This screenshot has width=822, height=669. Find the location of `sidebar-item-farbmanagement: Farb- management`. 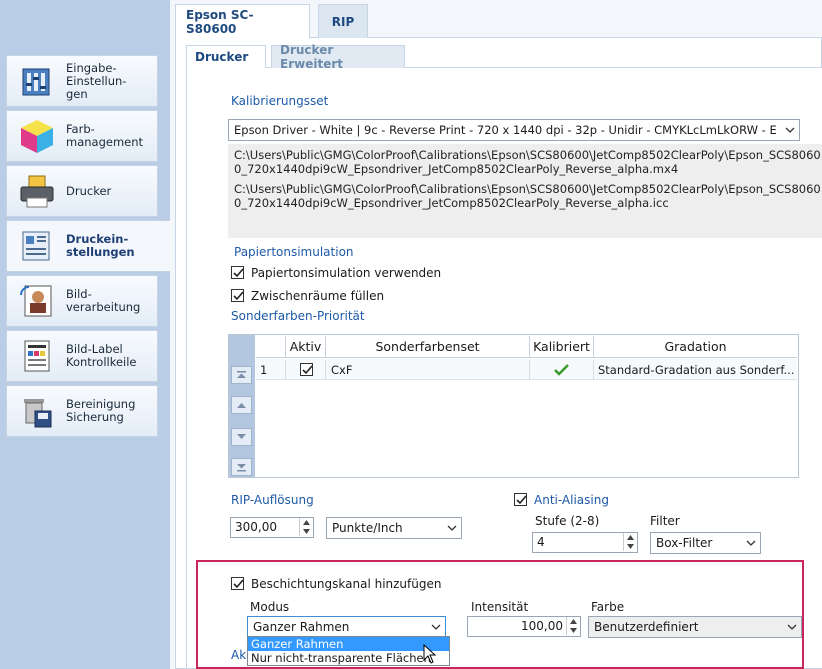

sidebar-item-farbmanagement: Farb- management is located at coordinates (82, 136).